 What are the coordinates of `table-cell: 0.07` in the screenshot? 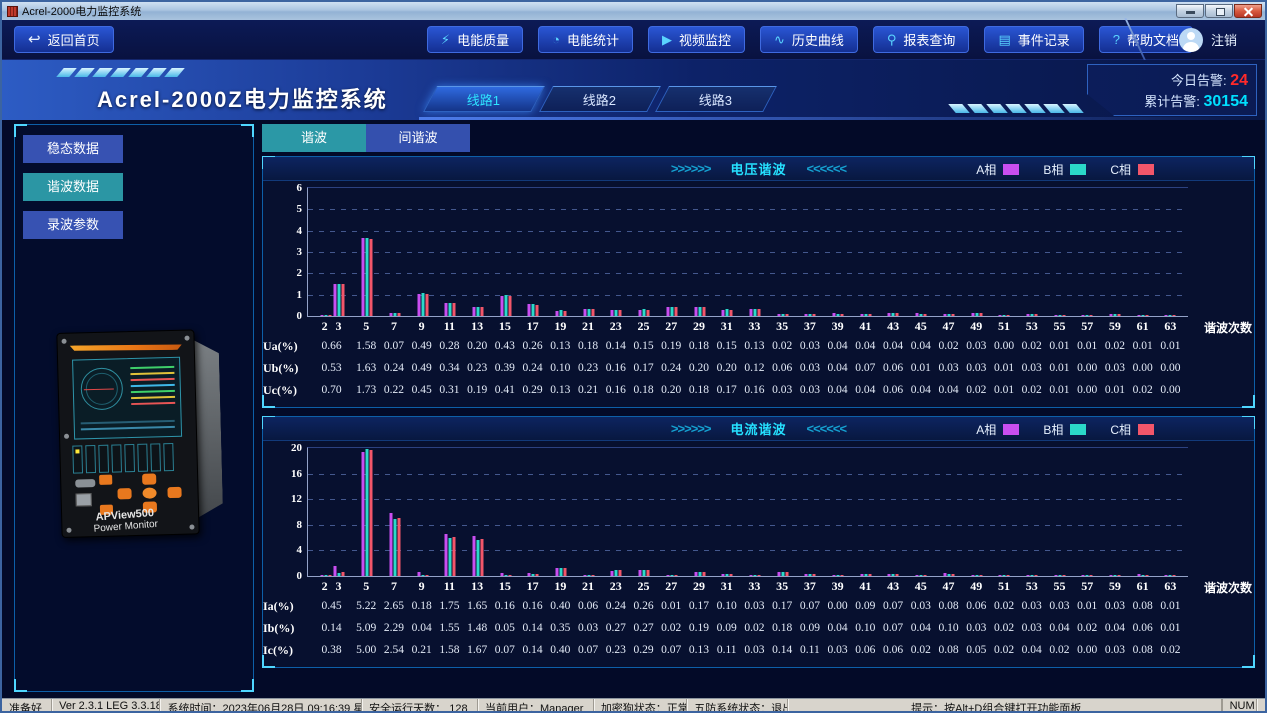 It's located at (671, 650).